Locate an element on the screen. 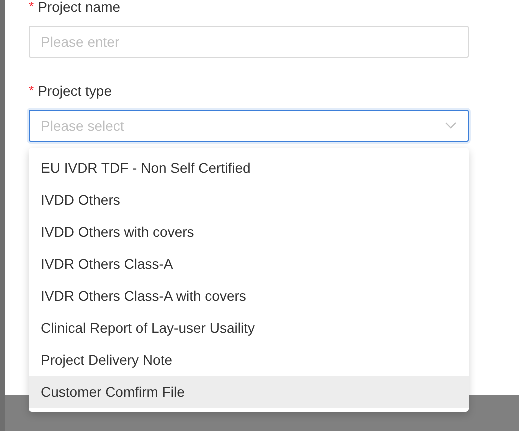 This screenshot has width=519, height=431. dropdown-option: IVDR Others Class-A with covers is located at coordinates (249, 296).